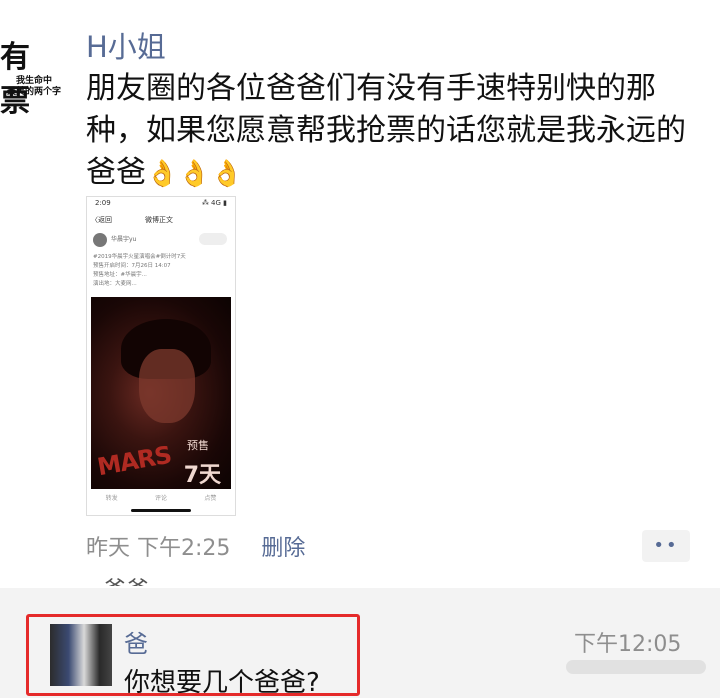 This screenshot has height=699, width=720. I want to click on avatar-slogan: 我生命中 最美的两个字, so click(34, 87).